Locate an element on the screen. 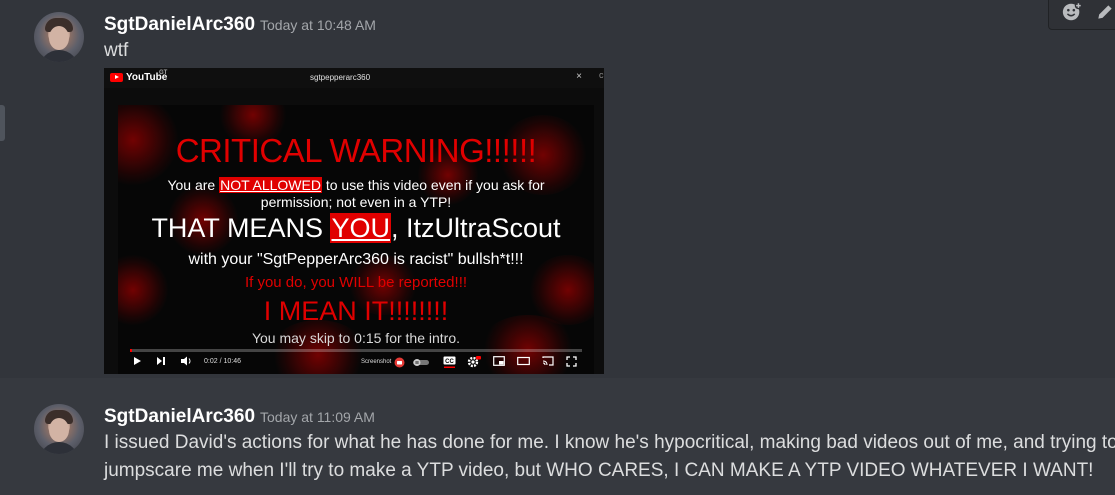 The height and width of the screenshot is (495, 1115). video-time: 0:02 / 10:46 is located at coordinates (222, 361).